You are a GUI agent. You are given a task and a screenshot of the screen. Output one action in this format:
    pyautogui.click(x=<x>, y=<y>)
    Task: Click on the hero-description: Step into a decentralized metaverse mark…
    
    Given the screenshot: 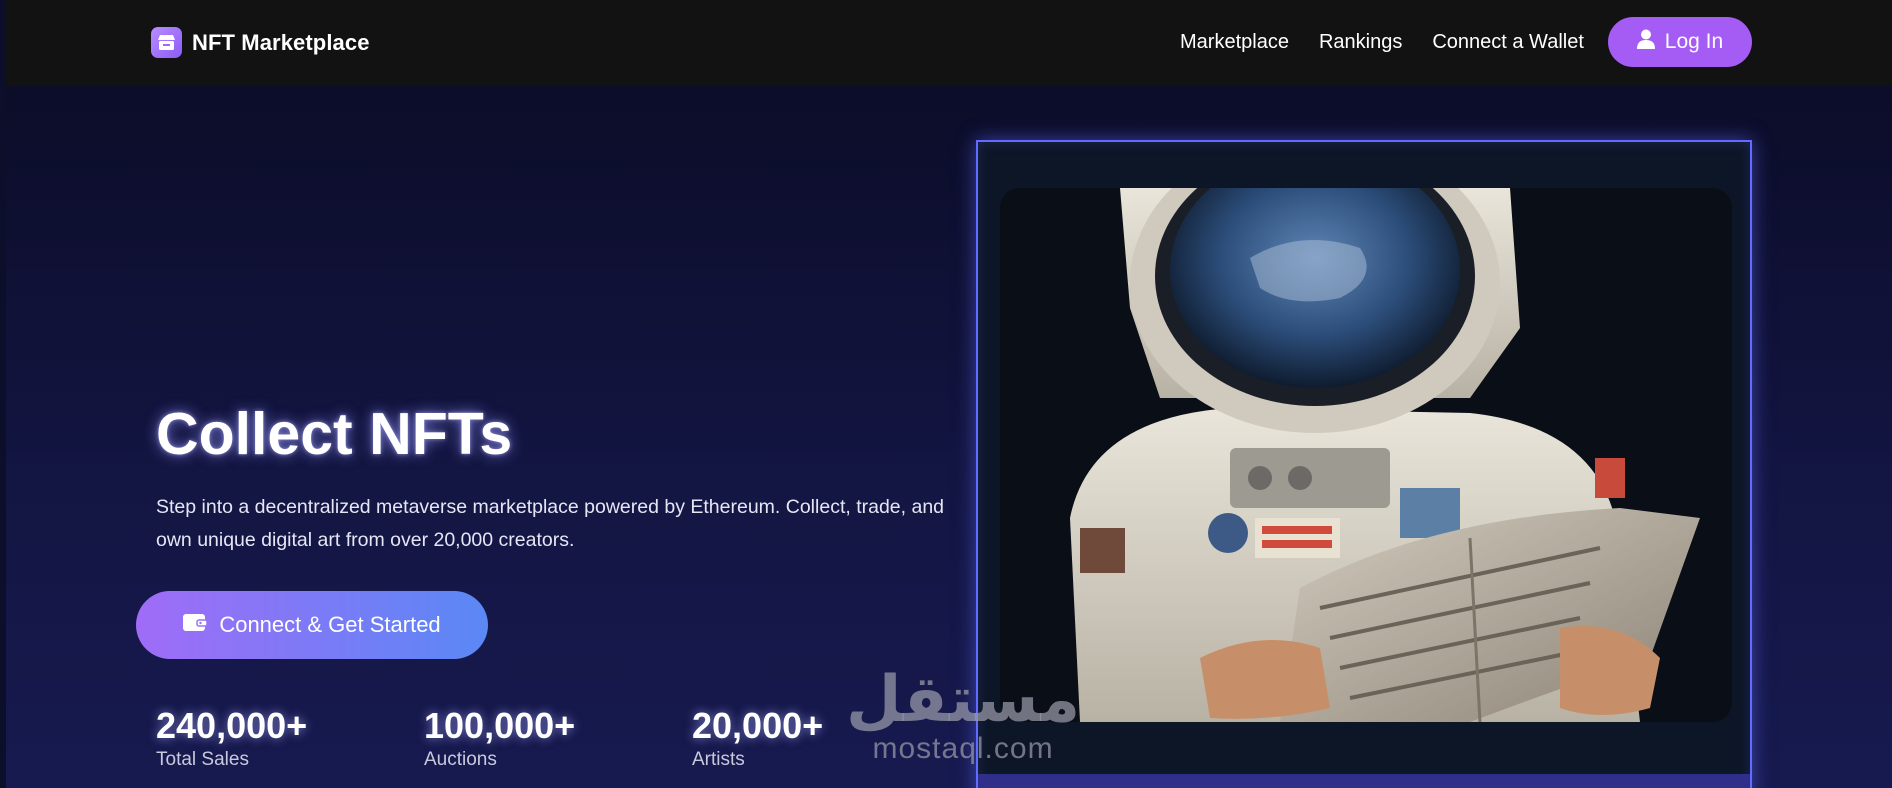 What is the action you would take?
    pyautogui.click(x=550, y=523)
    